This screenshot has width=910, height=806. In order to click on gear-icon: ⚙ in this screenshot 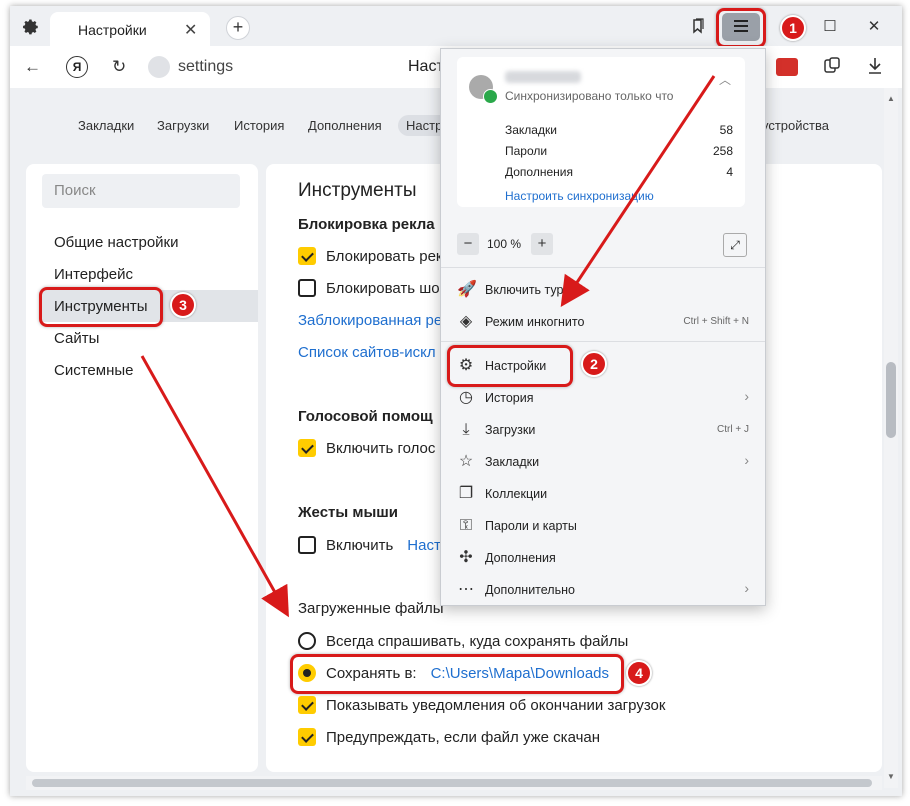, I will do `click(466, 365)`.